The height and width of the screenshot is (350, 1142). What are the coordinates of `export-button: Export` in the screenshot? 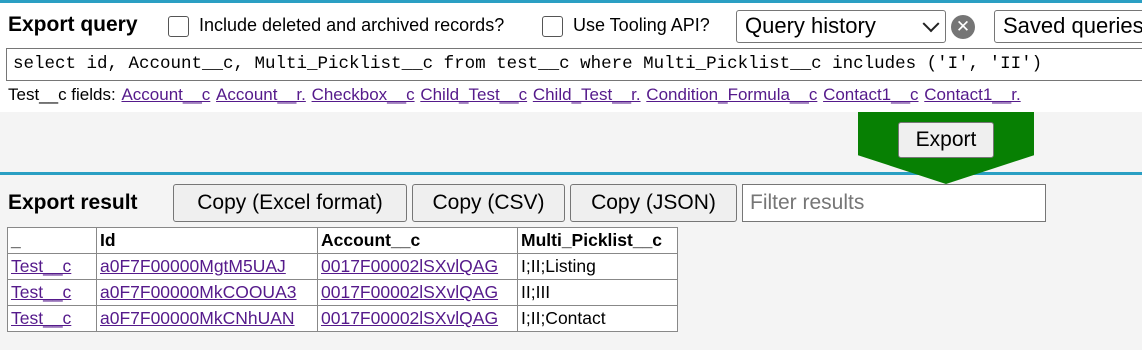 It's located at (946, 140).